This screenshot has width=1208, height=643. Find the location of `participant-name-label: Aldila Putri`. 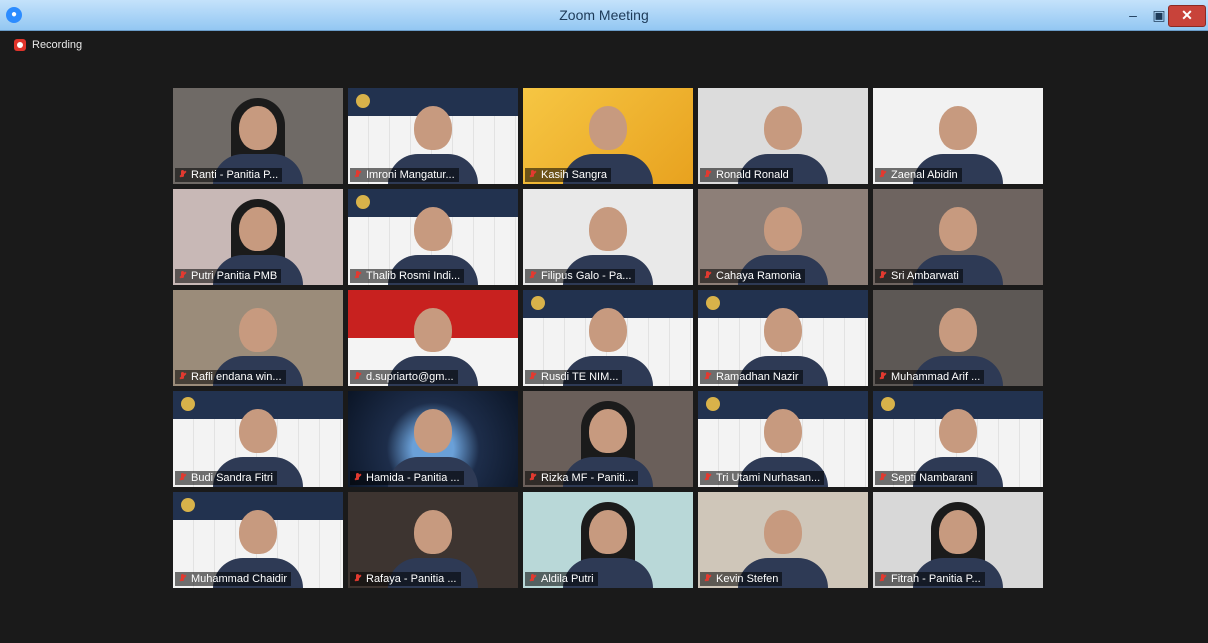

participant-name-label: Aldila Putri is located at coordinates (561, 579).